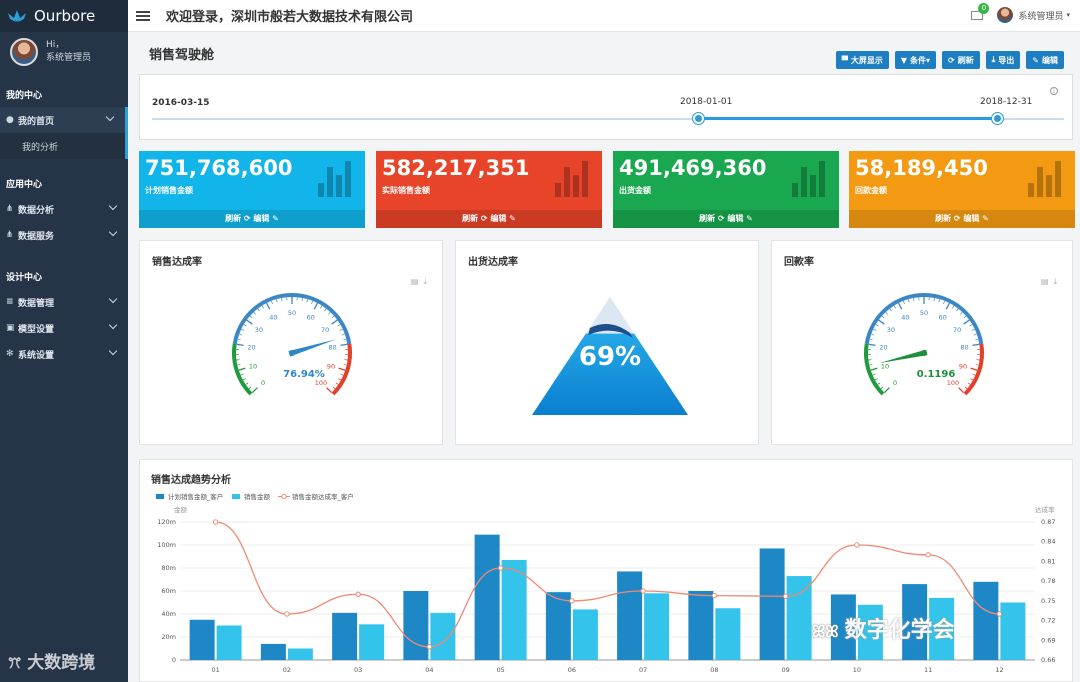  What do you see at coordinates (24, 52) in the screenshot?
I see `avatar` at bounding box center [24, 52].